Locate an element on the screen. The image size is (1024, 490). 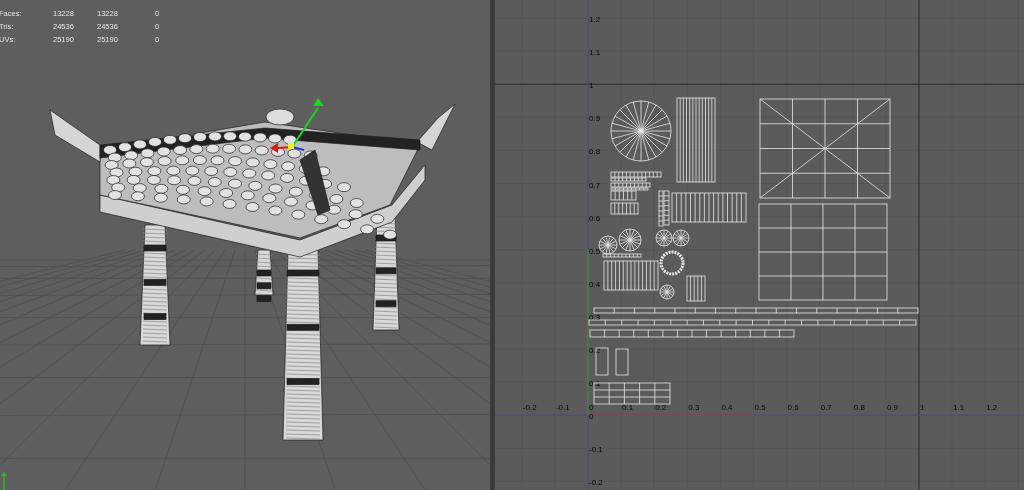
v-axis-label: -0.2 is located at coordinates (596, 483).